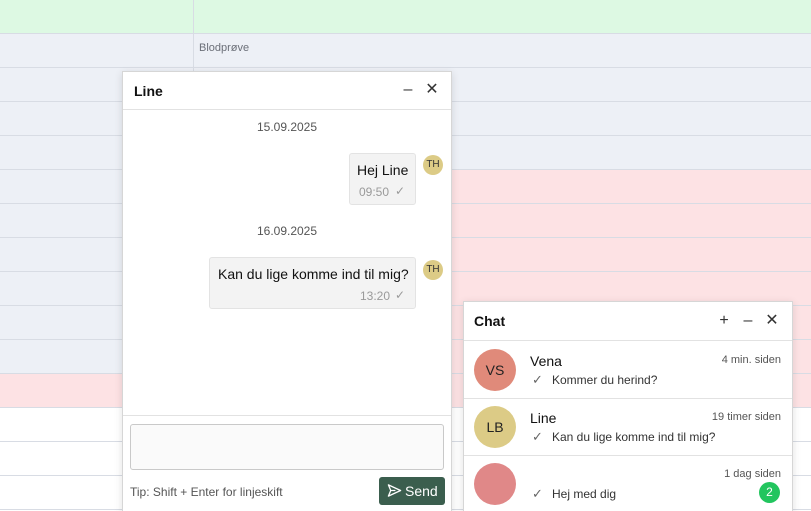 Image resolution: width=811 pixels, height=511 pixels. Describe the element at coordinates (312, 283) in the screenshot. I see `message-bubble: Kan du lige komme ind til mig? 13:20 ✓` at that location.